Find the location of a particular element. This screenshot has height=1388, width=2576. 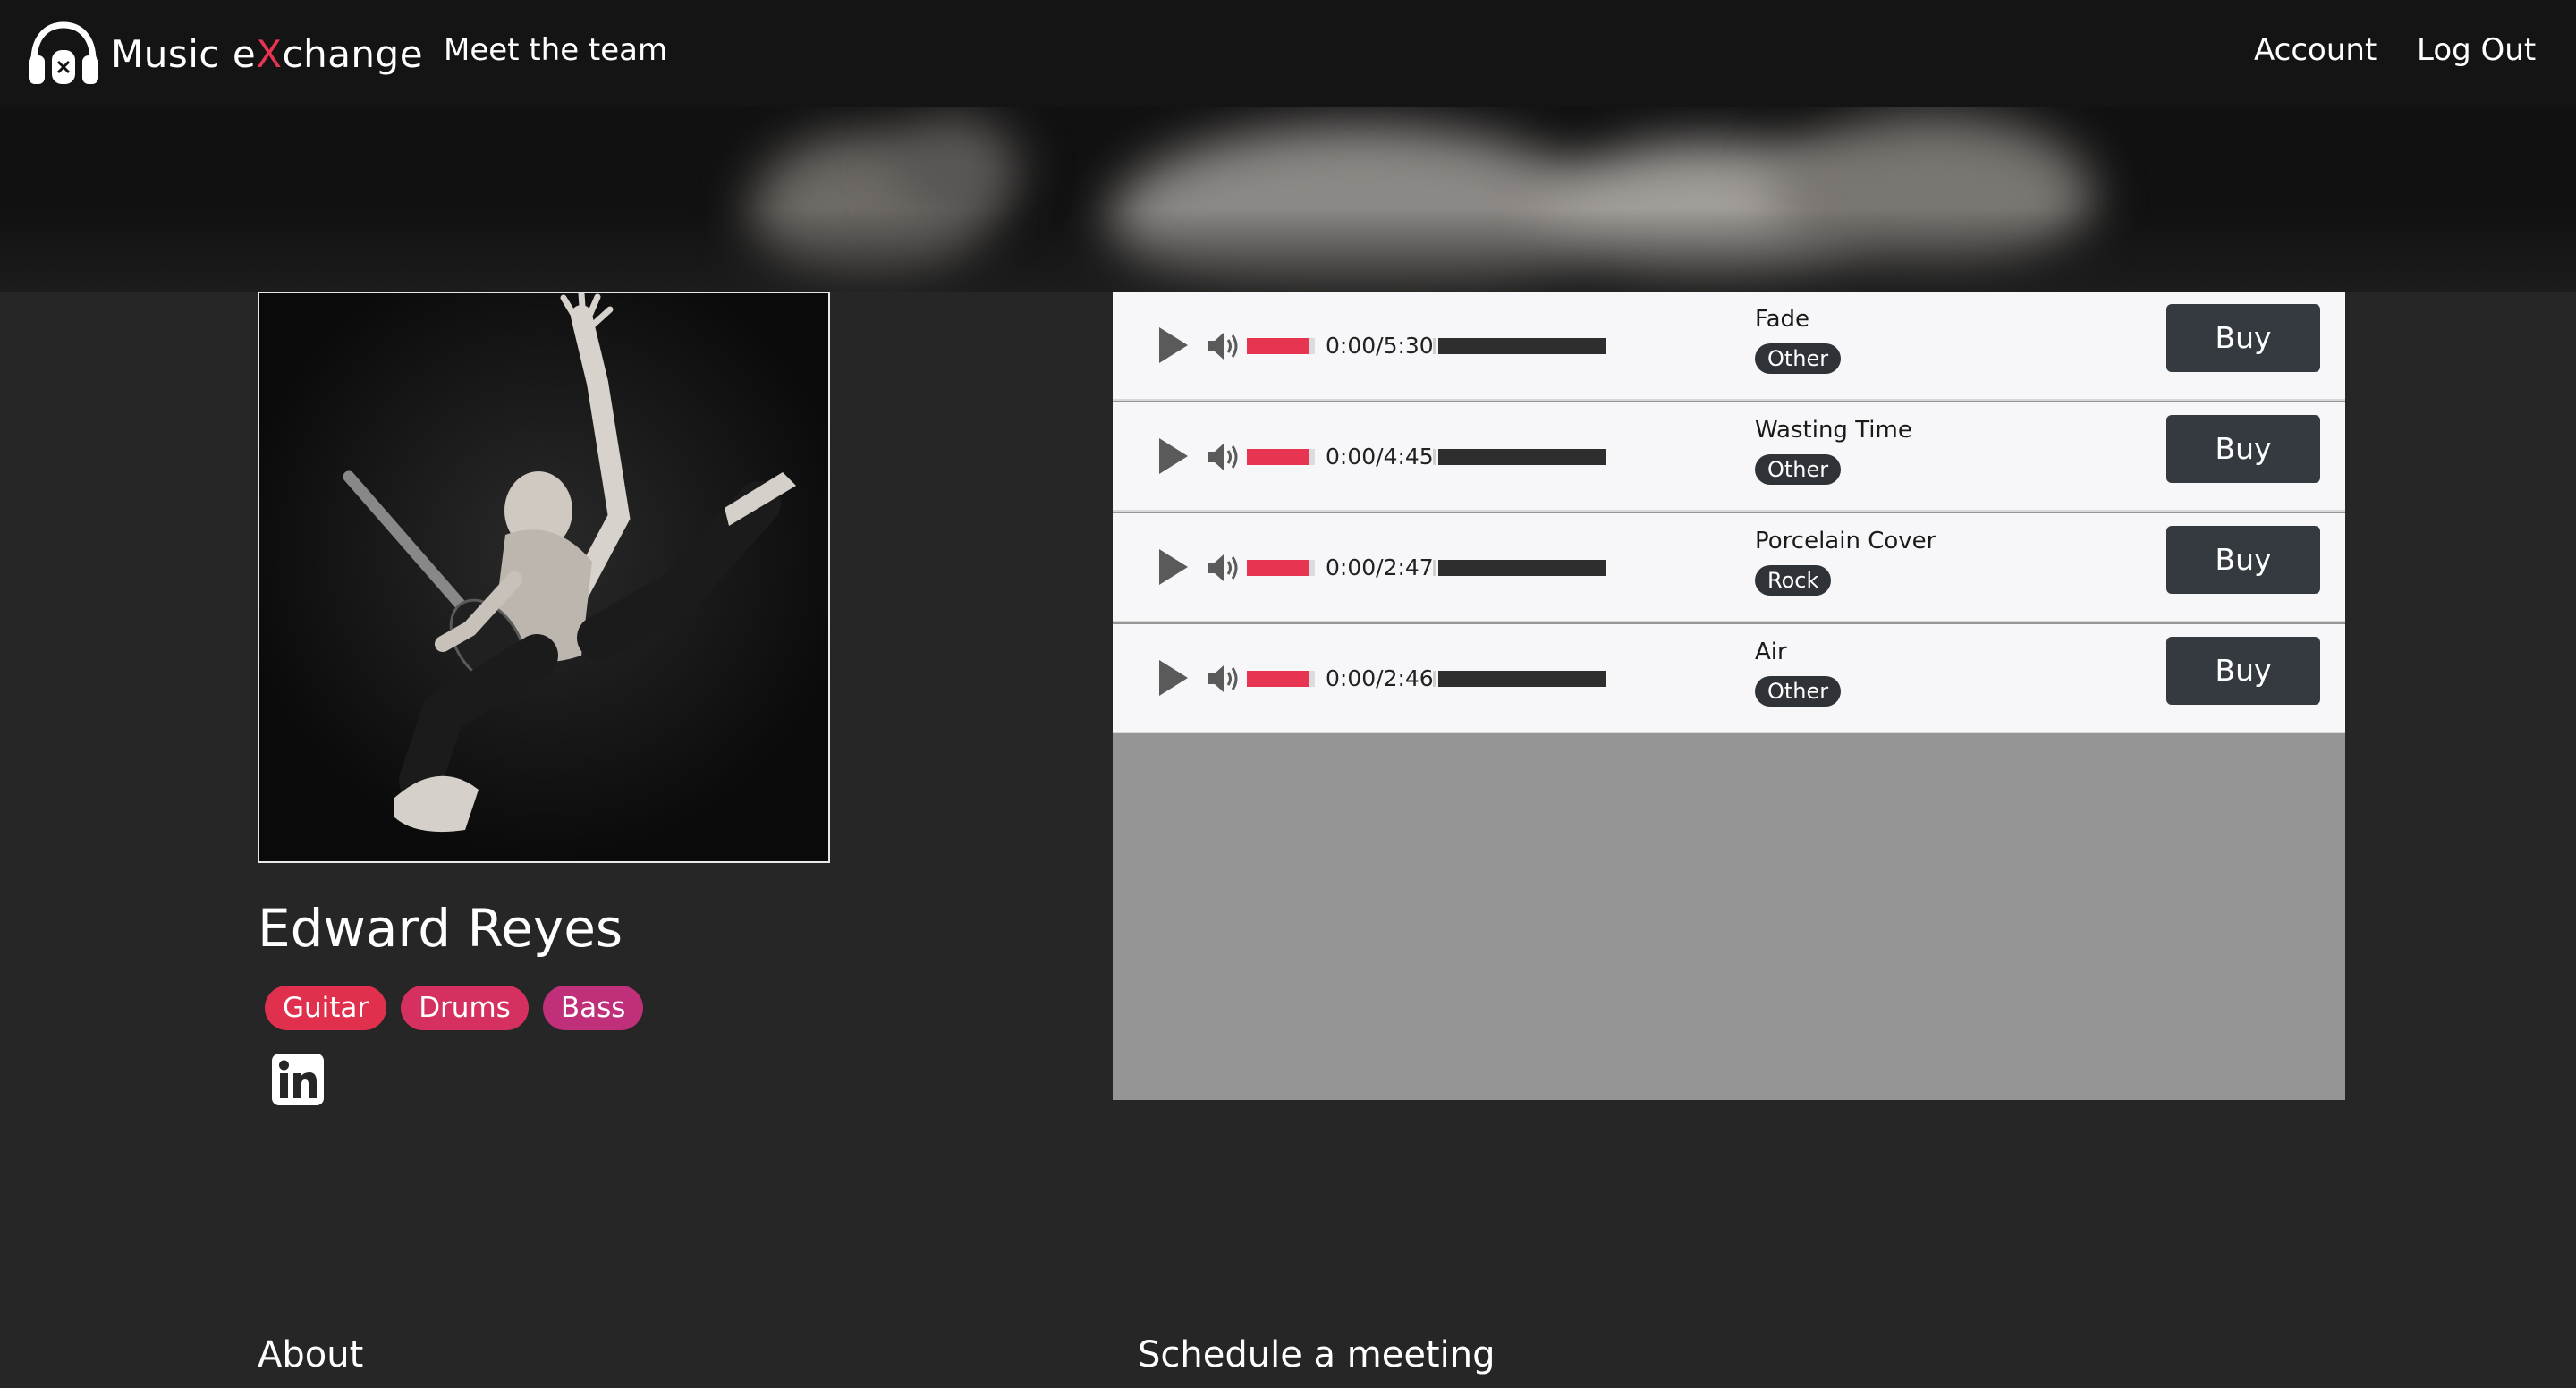

genre-badge: Rock is located at coordinates (1793, 581).